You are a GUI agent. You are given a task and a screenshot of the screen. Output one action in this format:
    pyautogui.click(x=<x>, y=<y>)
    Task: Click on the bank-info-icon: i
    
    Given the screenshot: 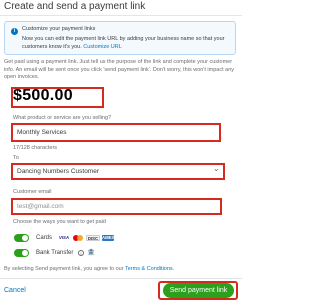 What is the action you would take?
    pyautogui.click(x=81, y=253)
    